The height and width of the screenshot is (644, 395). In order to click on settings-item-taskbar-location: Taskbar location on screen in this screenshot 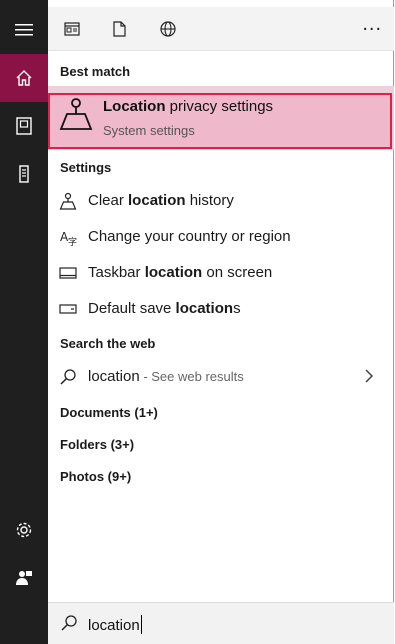, I will do `click(221, 273)`.